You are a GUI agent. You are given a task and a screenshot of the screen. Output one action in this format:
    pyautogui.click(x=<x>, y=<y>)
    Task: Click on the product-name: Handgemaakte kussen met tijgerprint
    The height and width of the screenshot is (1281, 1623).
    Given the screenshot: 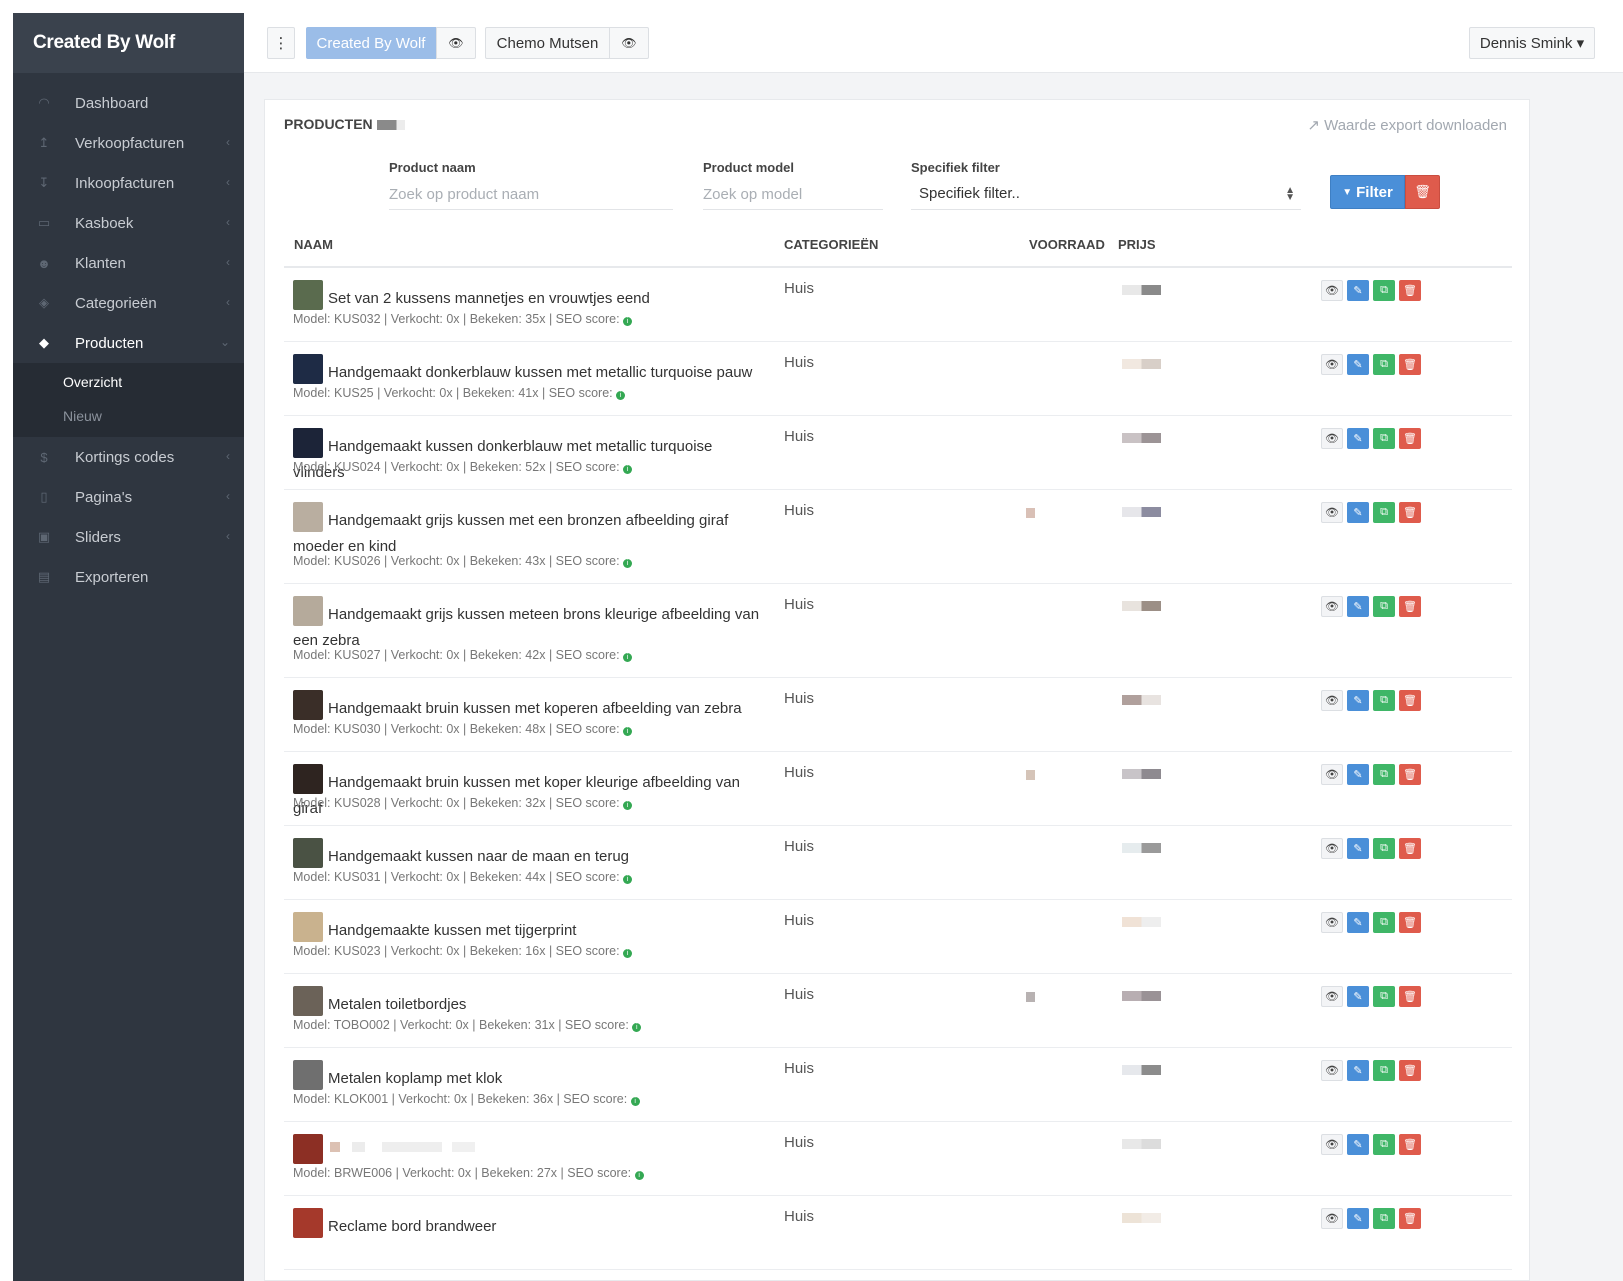 What is the action you would take?
    pyautogui.click(x=528, y=931)
    